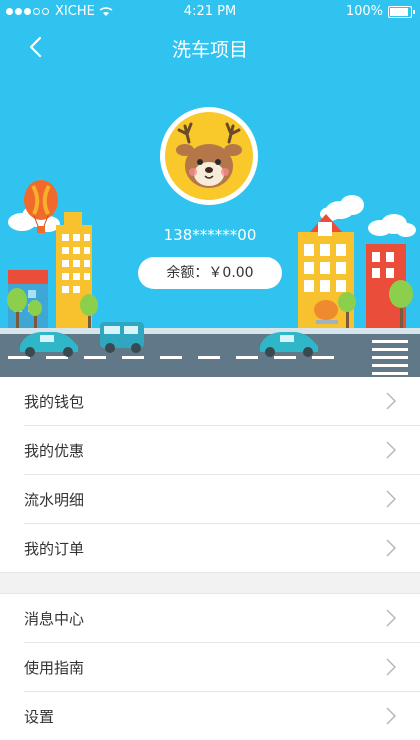 This screenshot has height=740, width=420. Describe the element at coordinates (210, 12) in the screenshot. I see `status-bar: XICHE 4:21 PM 100%` at that location.